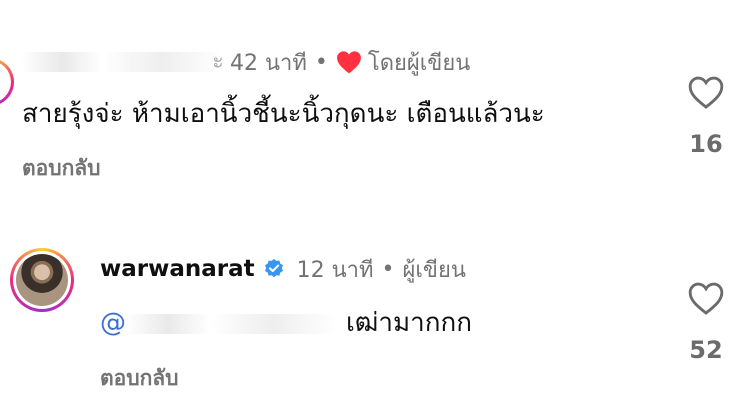 The width and height of the screenshot is (746, 403). What do you see at coordinates (231, 323) in the screenshot?
I see `redacted-mention` at bounding box center [231, 323].